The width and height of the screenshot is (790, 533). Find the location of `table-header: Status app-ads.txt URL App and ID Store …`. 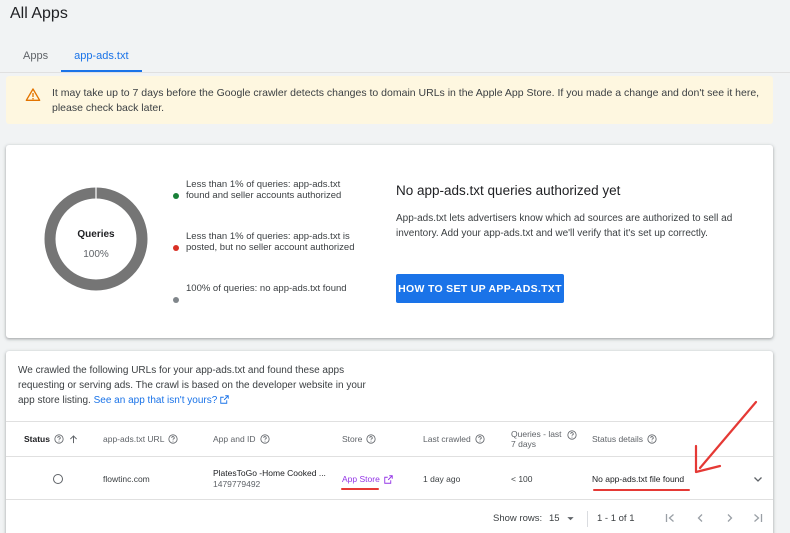

table-header: Status app-ads.txt URL App and ID Store … is located at coordinates (389, 439).